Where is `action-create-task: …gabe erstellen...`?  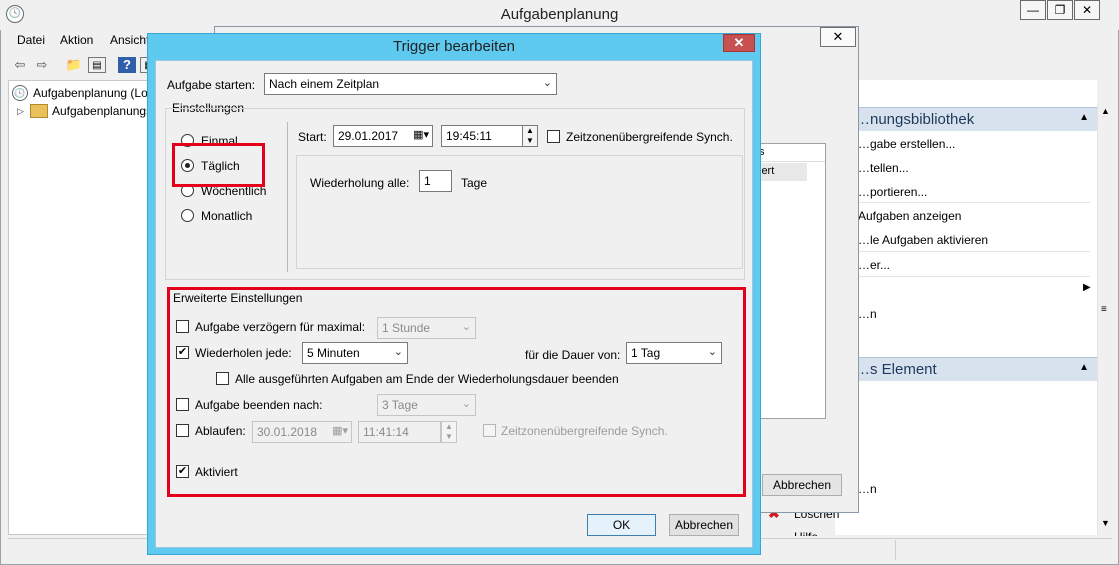 action-create-task: …gabe erstellen... is located at coordinates (906, 144).